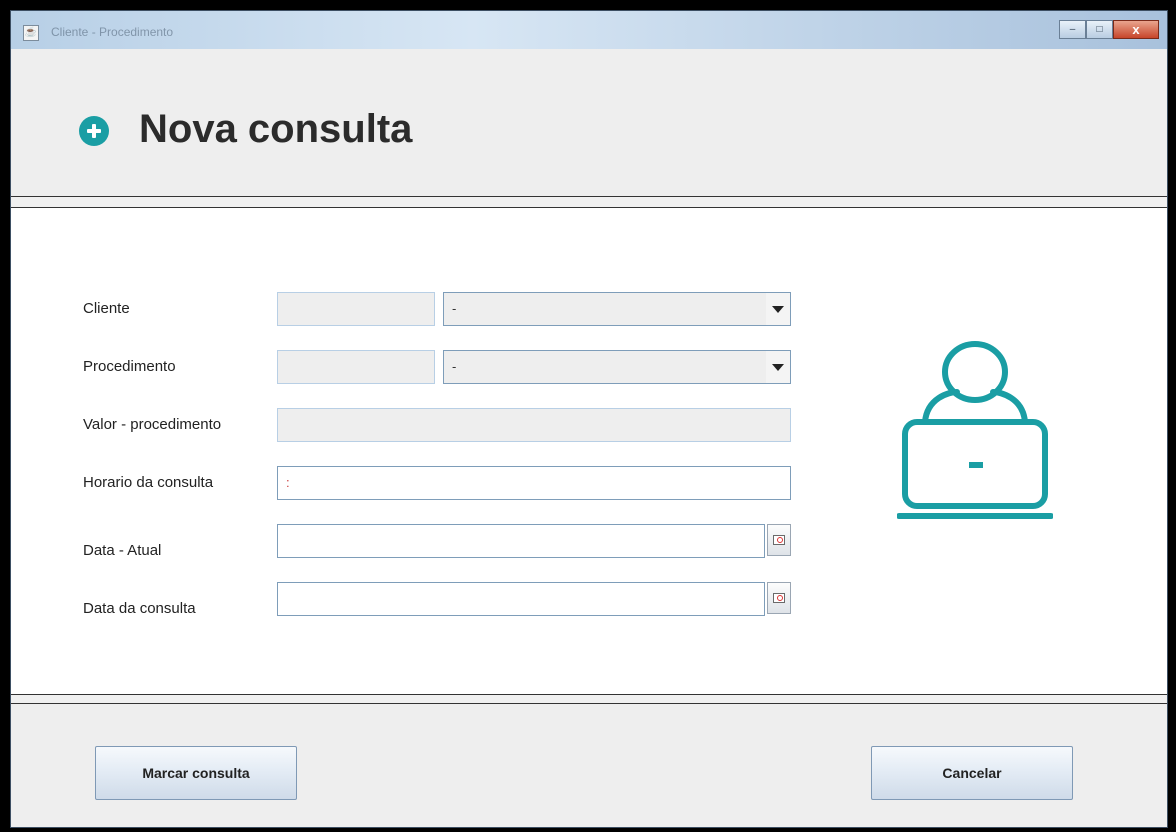 Image resolution: width=1176 pixels, height=832 pixels. Describe the element at coordinates (1136, 29) in the screenshot. I see `close-button: x` at that location.